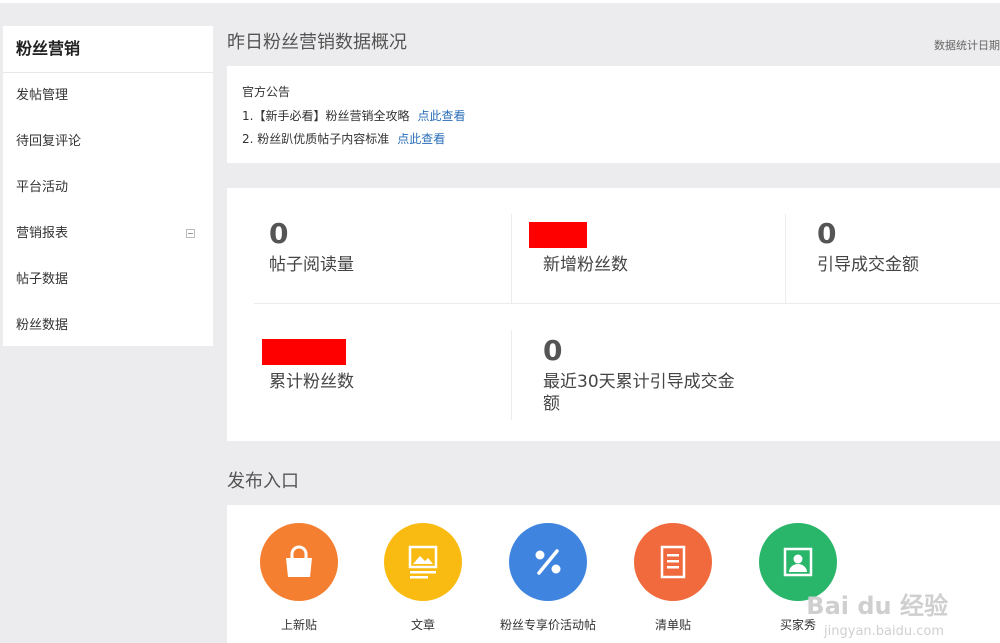  I want to click on publish-title: 发布入口, so click(263, 481).